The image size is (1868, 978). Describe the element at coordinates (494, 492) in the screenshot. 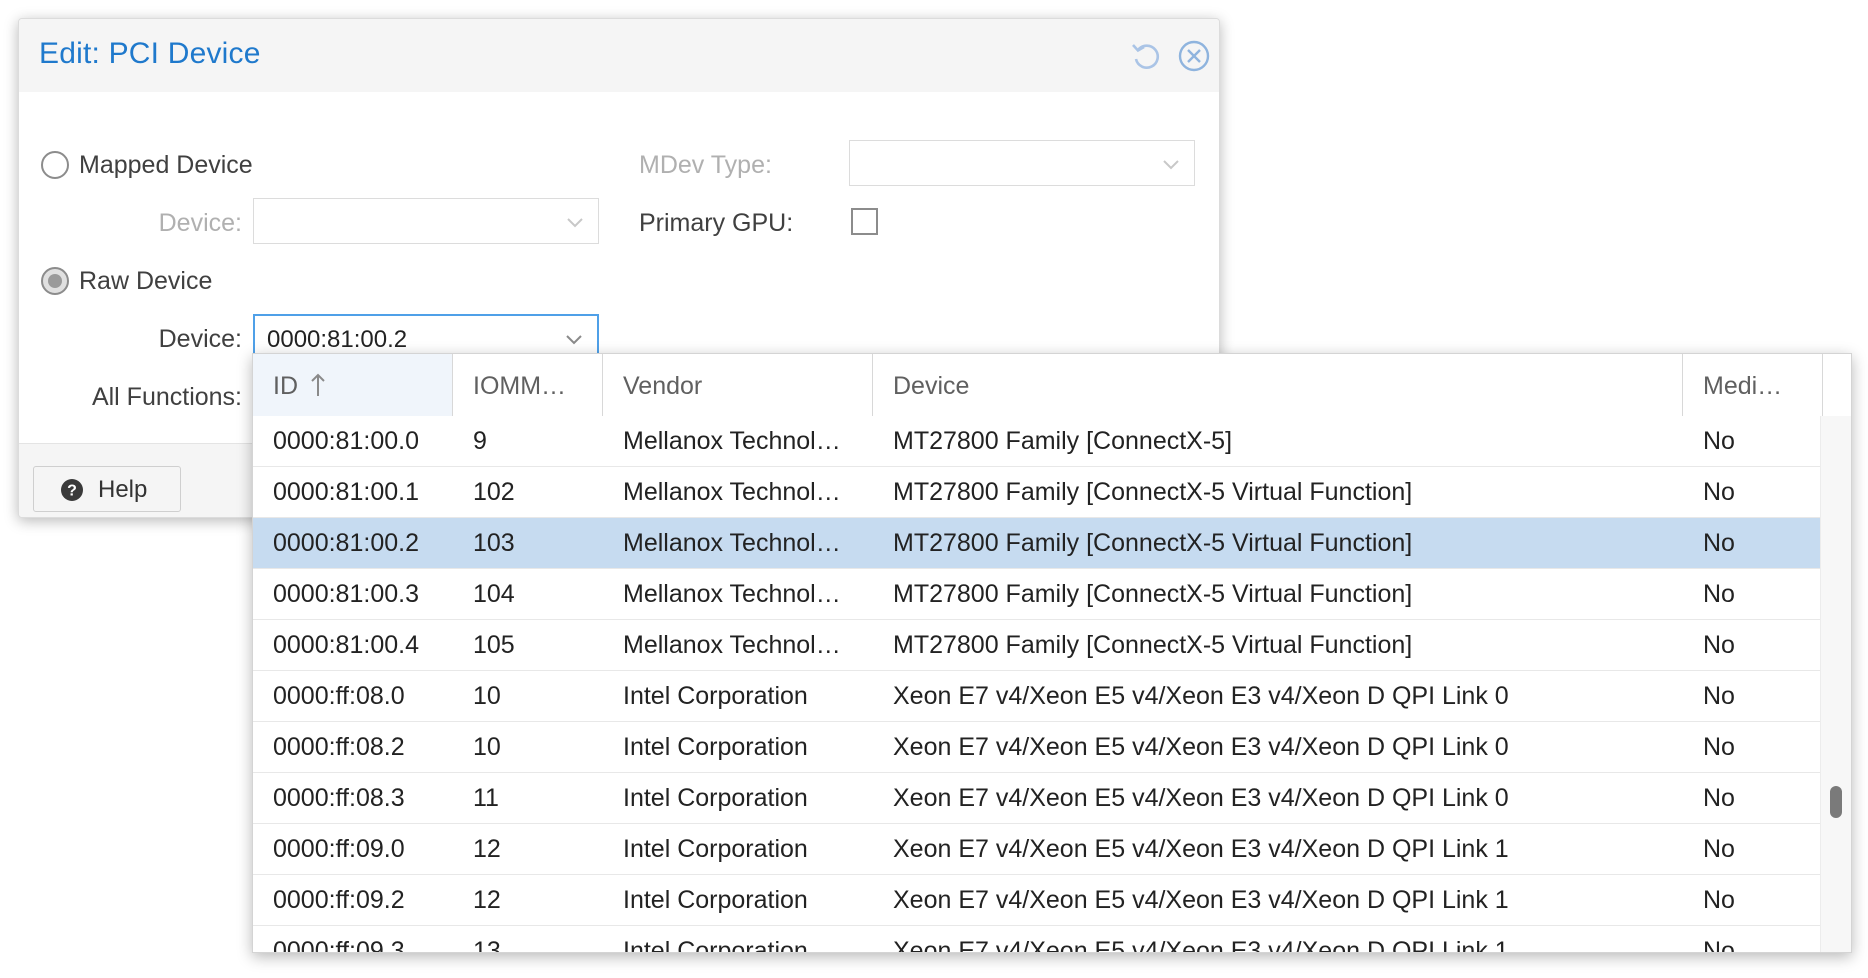

I see `cell-iommu-group: 102` at that location.